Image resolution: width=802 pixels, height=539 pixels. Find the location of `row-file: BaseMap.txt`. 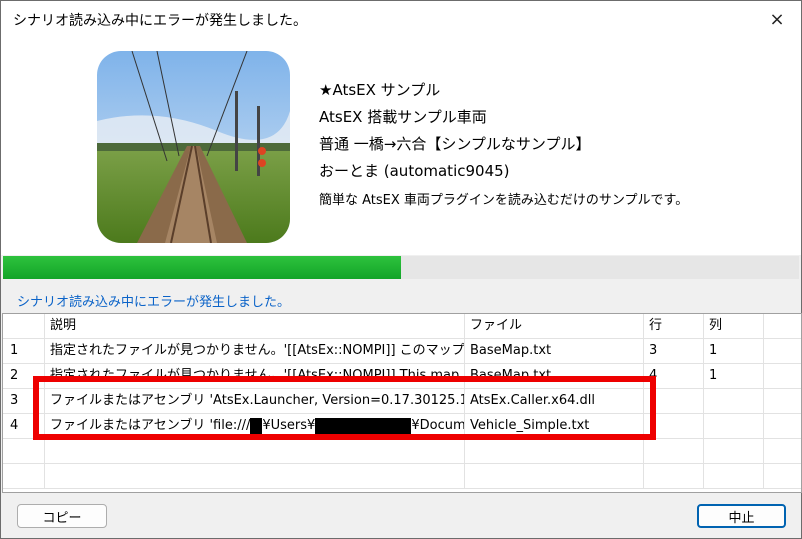

row-file: BaseMap.txt is located at coordinates (554, 351).